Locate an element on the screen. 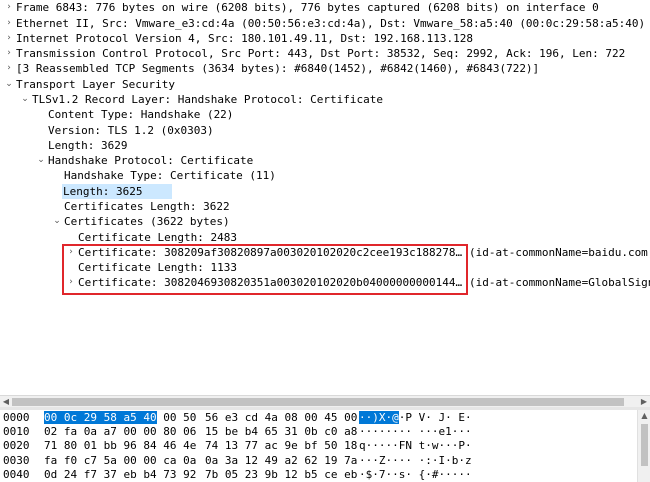 Image resolution: width=650 pixels, height=482 pixels. selected-bytes: 00 0c 29 58 a5 40 is located at coordinates (100, 417).